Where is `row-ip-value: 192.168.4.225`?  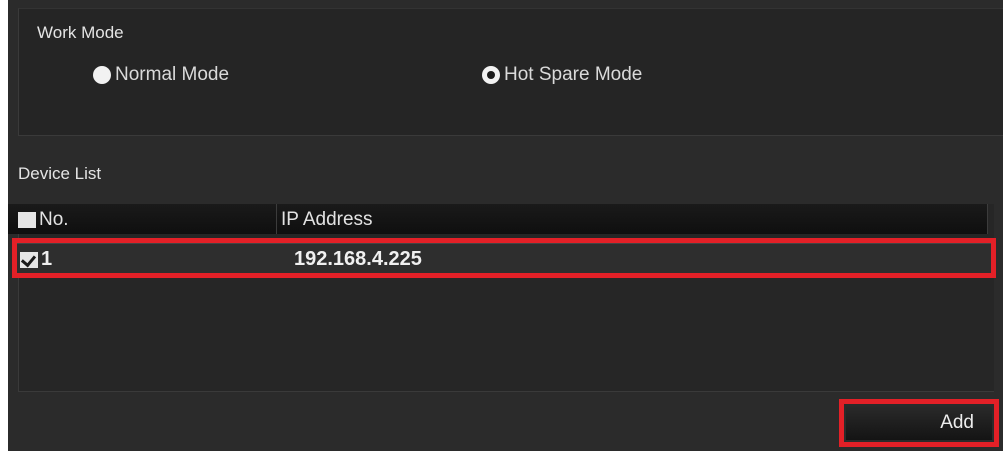
row-ip-value: 192.168.4.225 is located at coordinates (358, 259).